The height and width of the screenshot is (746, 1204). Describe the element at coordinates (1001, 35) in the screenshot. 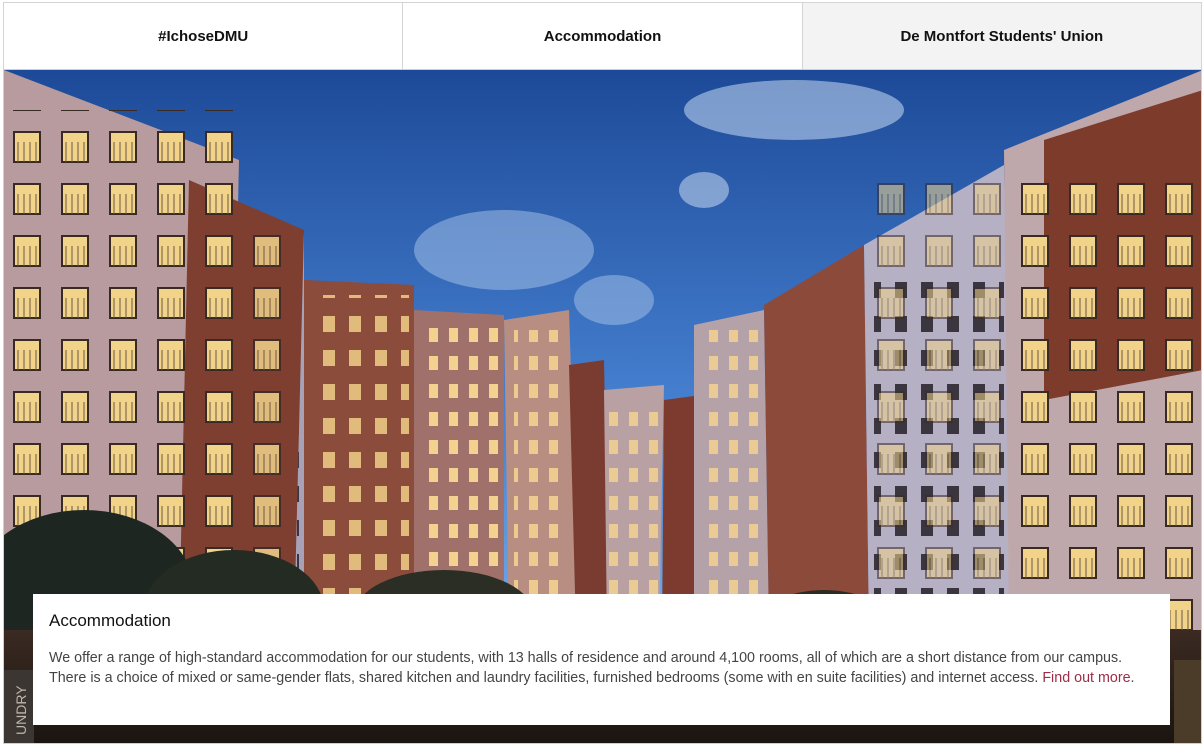

I see `tab-students-union: De Montfort Students' Union` at that location.